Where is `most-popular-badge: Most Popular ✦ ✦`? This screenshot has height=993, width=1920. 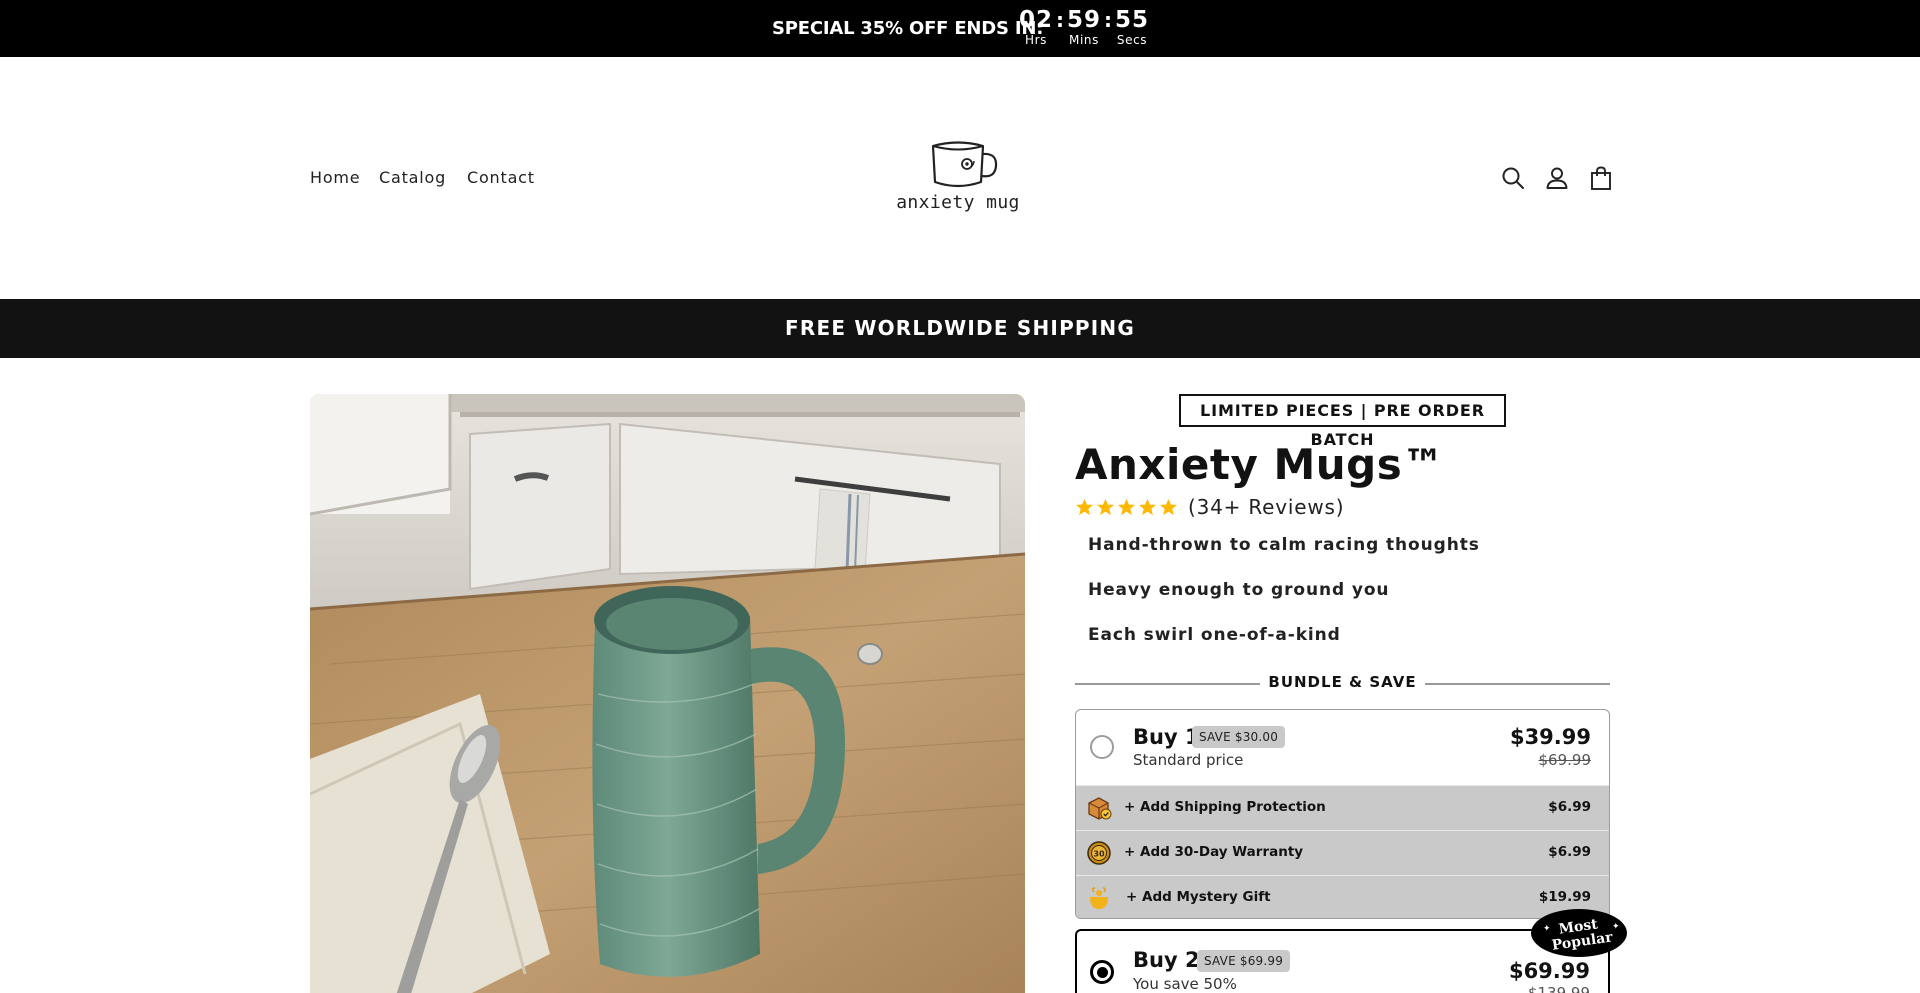
most-popular-badge: Most Popular ✦ ✦ is located at coordinates (1579, 933).